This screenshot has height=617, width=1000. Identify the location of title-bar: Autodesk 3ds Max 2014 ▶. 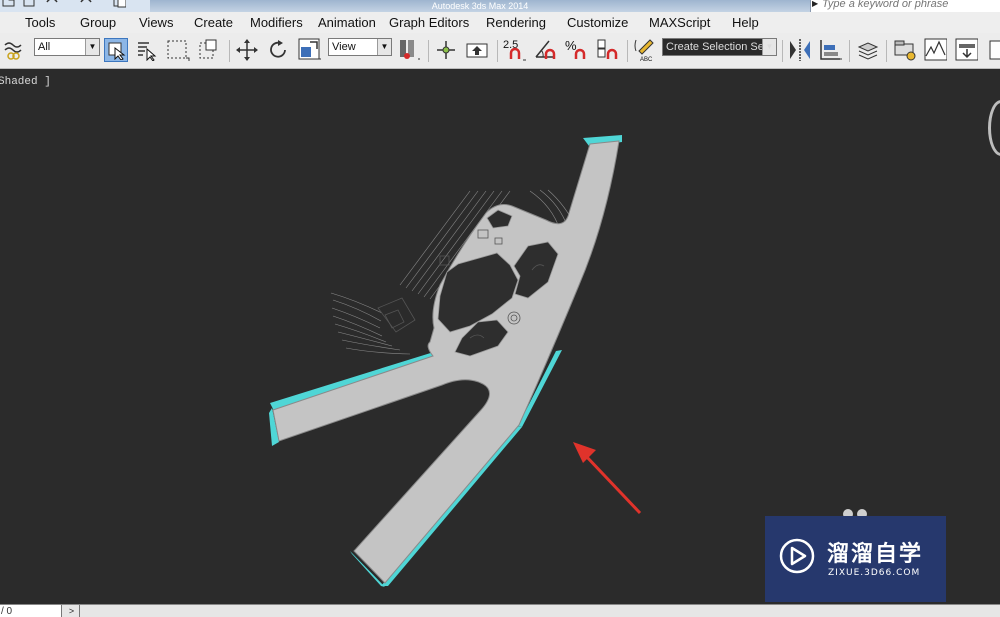
(500, 6).